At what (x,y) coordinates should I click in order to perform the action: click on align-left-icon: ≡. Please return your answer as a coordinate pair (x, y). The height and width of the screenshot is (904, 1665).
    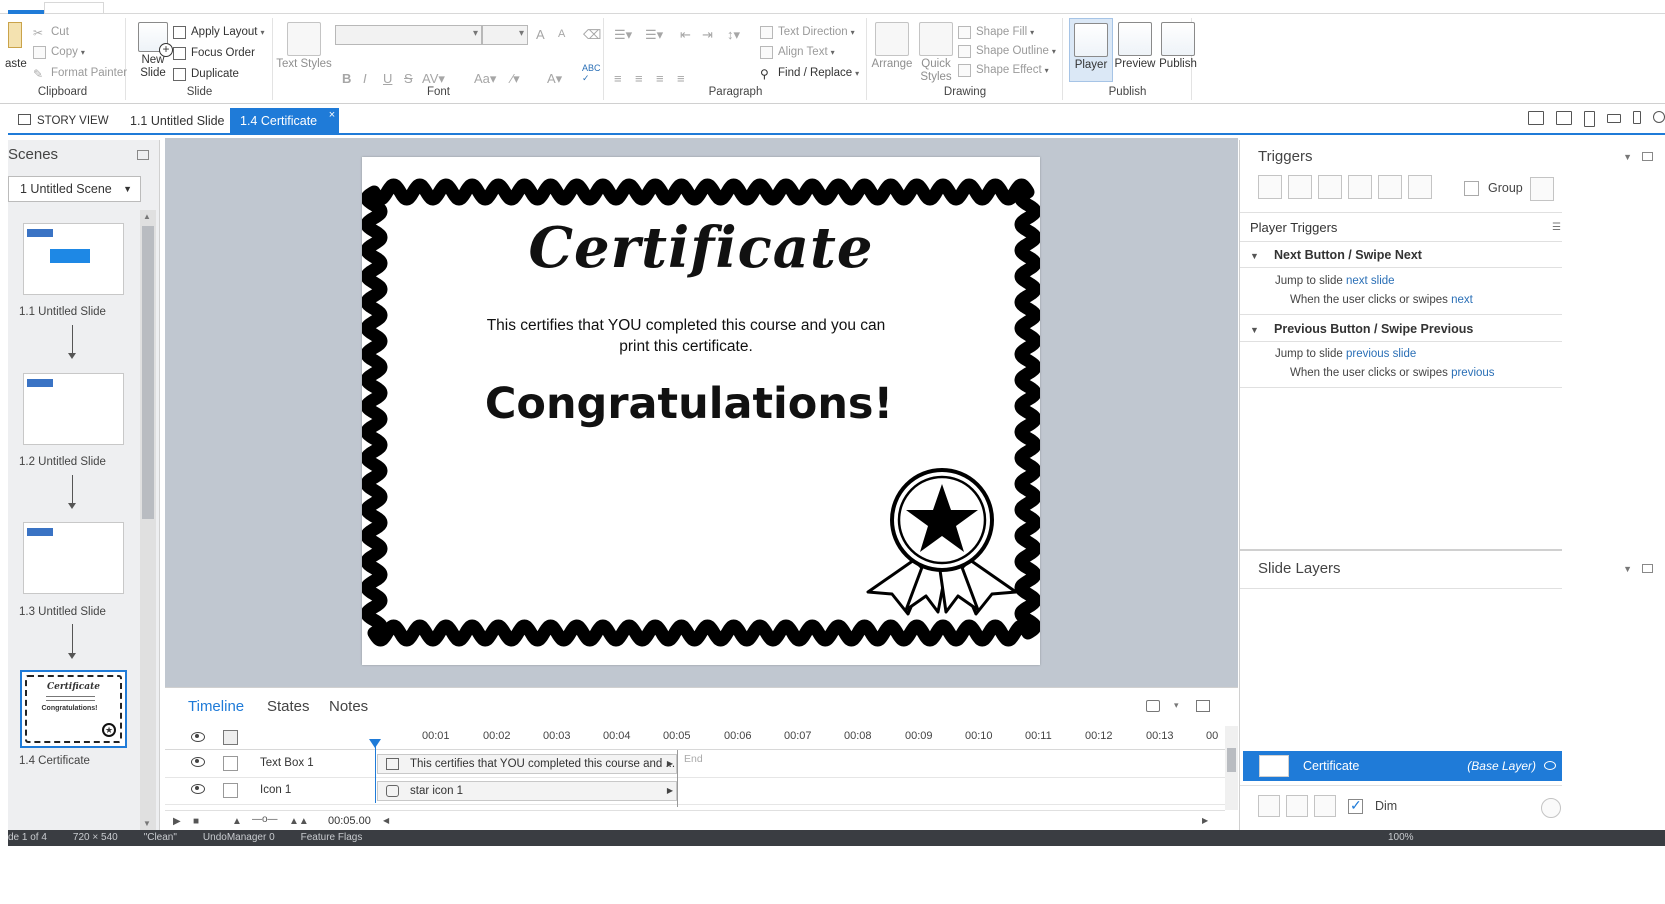
    Looking at the image, I should click on (618, 78).